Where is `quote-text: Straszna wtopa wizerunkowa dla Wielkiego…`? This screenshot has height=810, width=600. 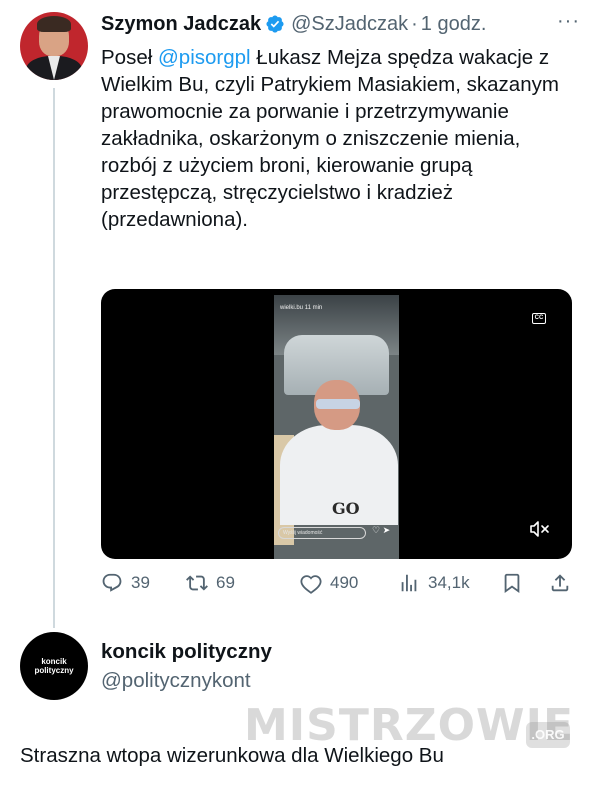
quote-text: Straszna wtopa wizerunkowa dla Wielkiego… is located at coordinates (232, 755).